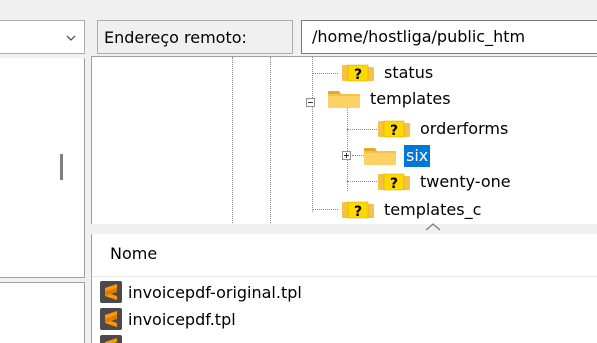 The width and height of the screenshot is (597, 343). What do you see at coordinates (42, 312) in the screenshot?
I see `local-file-list` at bounding box center [42, 312].